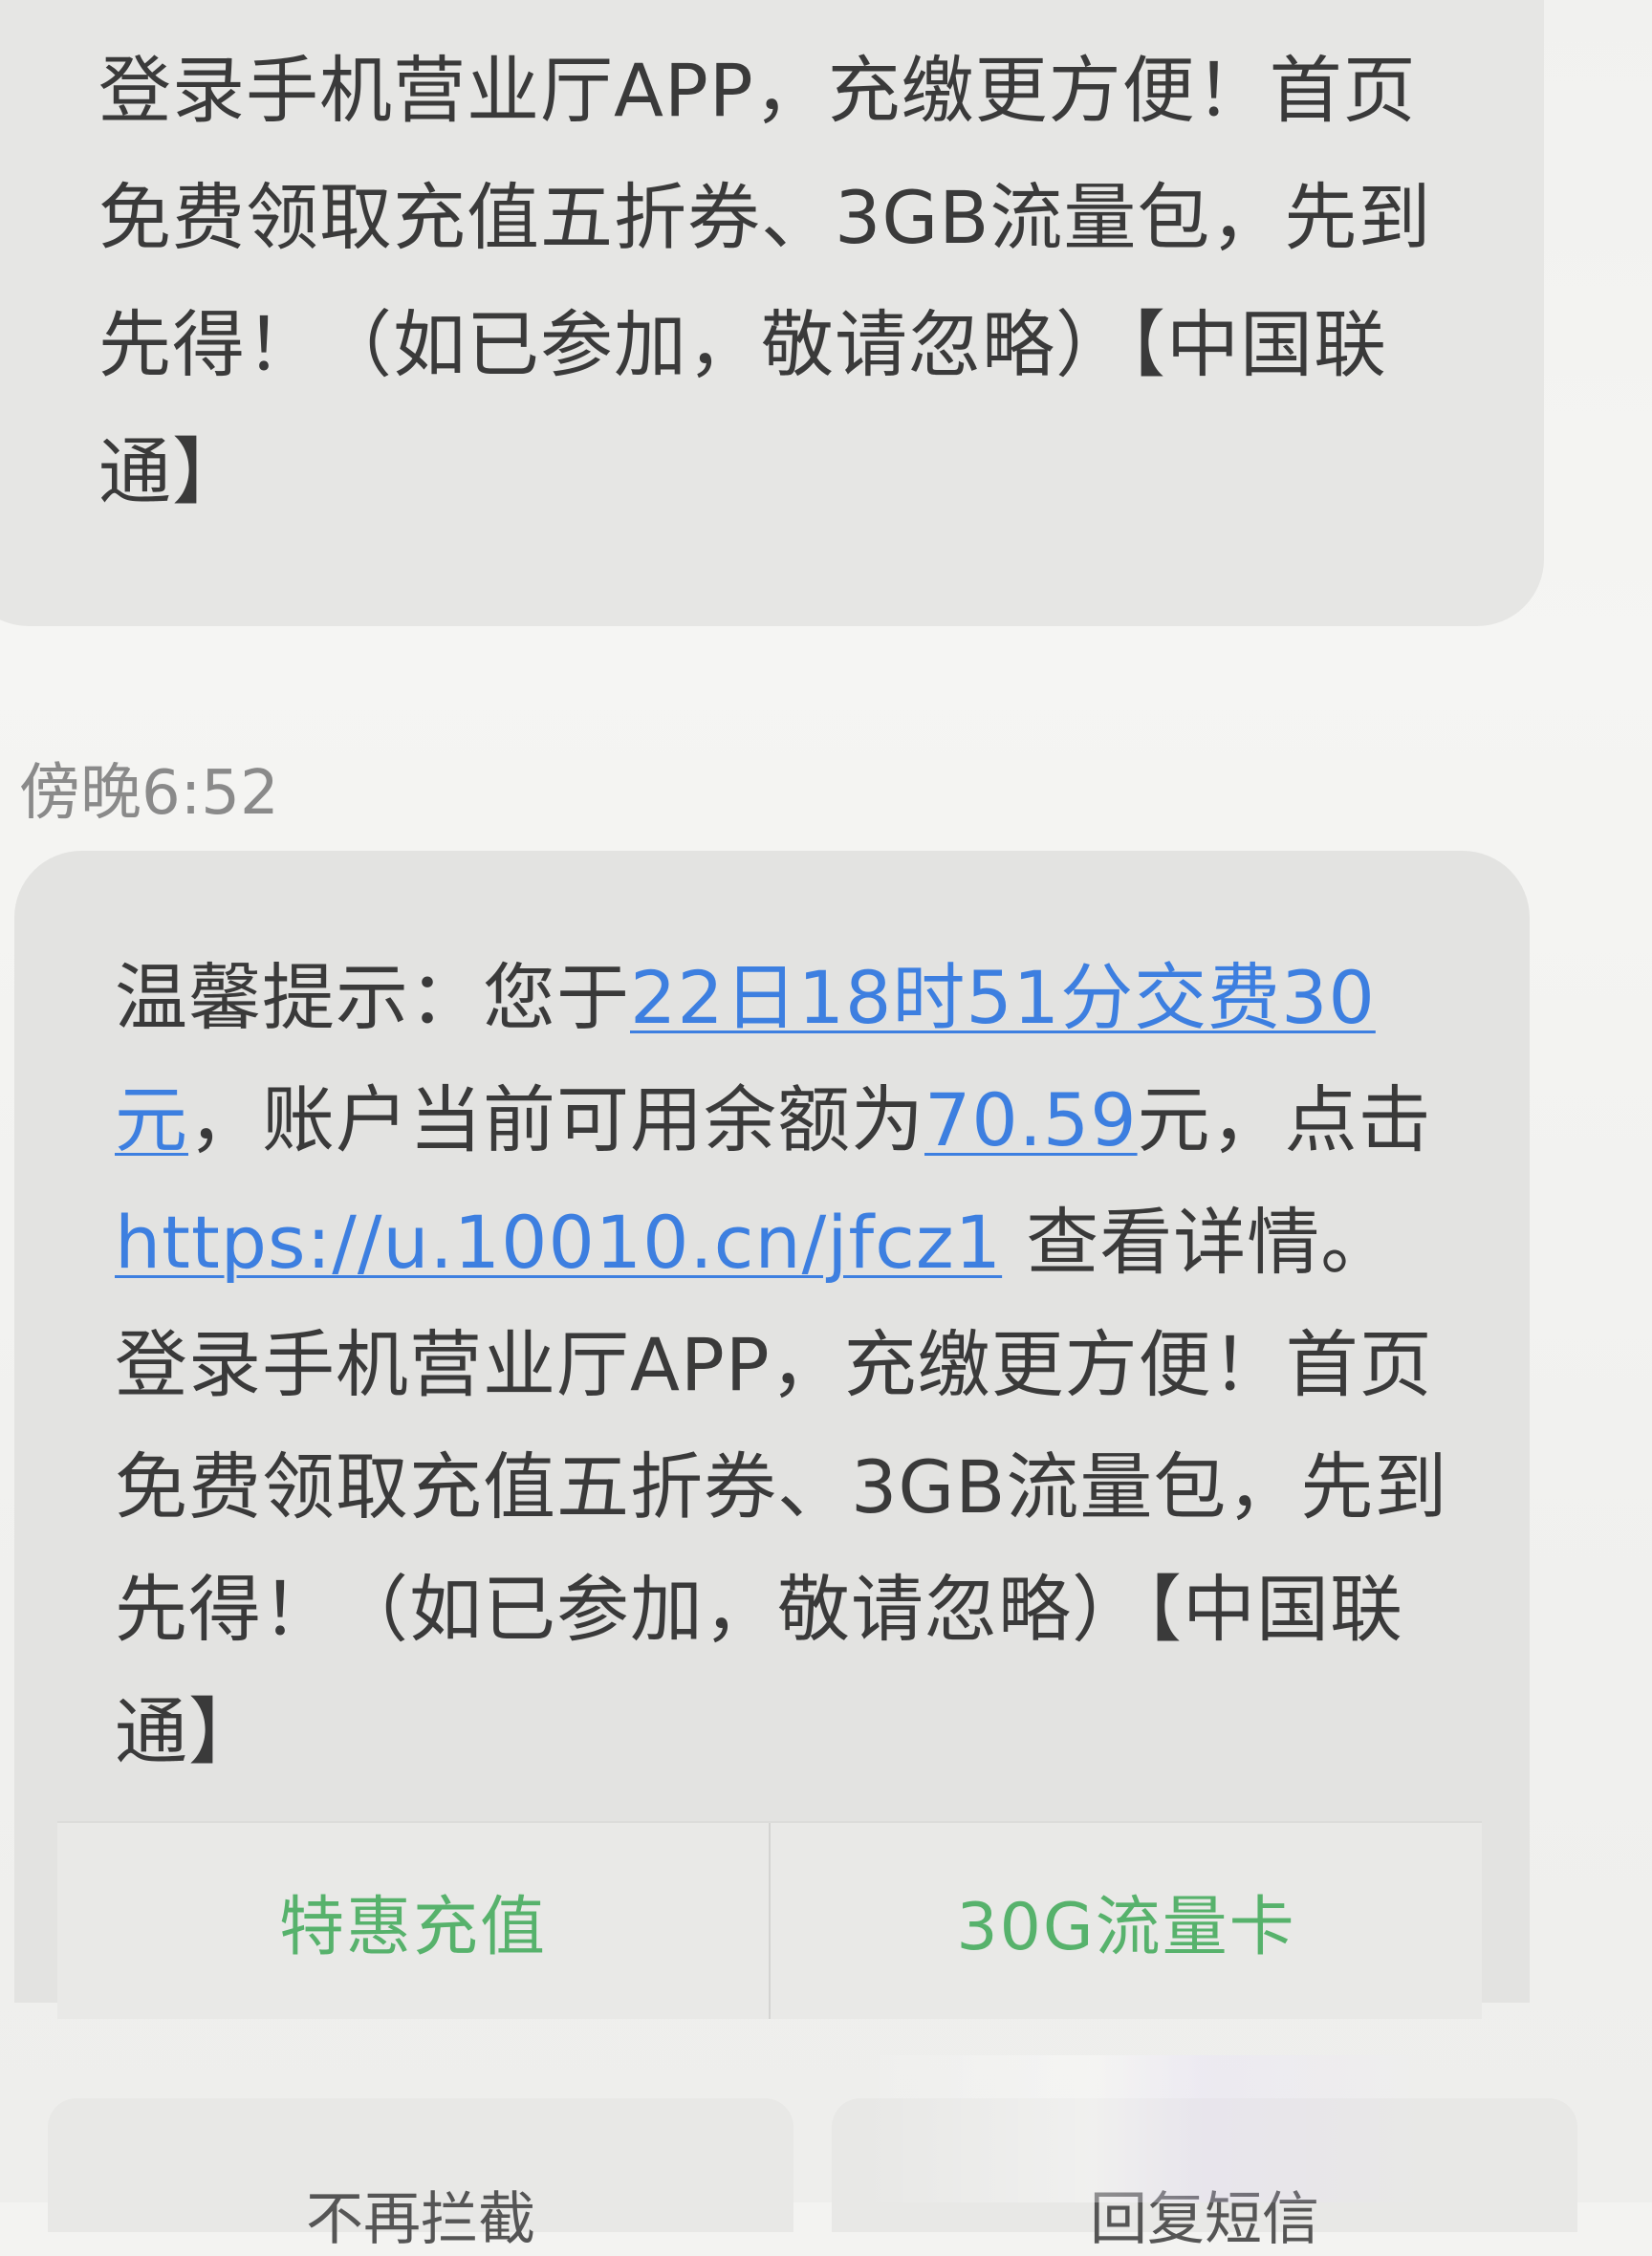 Image resolution: width=1652 pixels, height=2256 pixels. Describe the element at coordinates (1204, 2175) in the screenshot. I see `reply-sms-button: 回复短信` at that location.